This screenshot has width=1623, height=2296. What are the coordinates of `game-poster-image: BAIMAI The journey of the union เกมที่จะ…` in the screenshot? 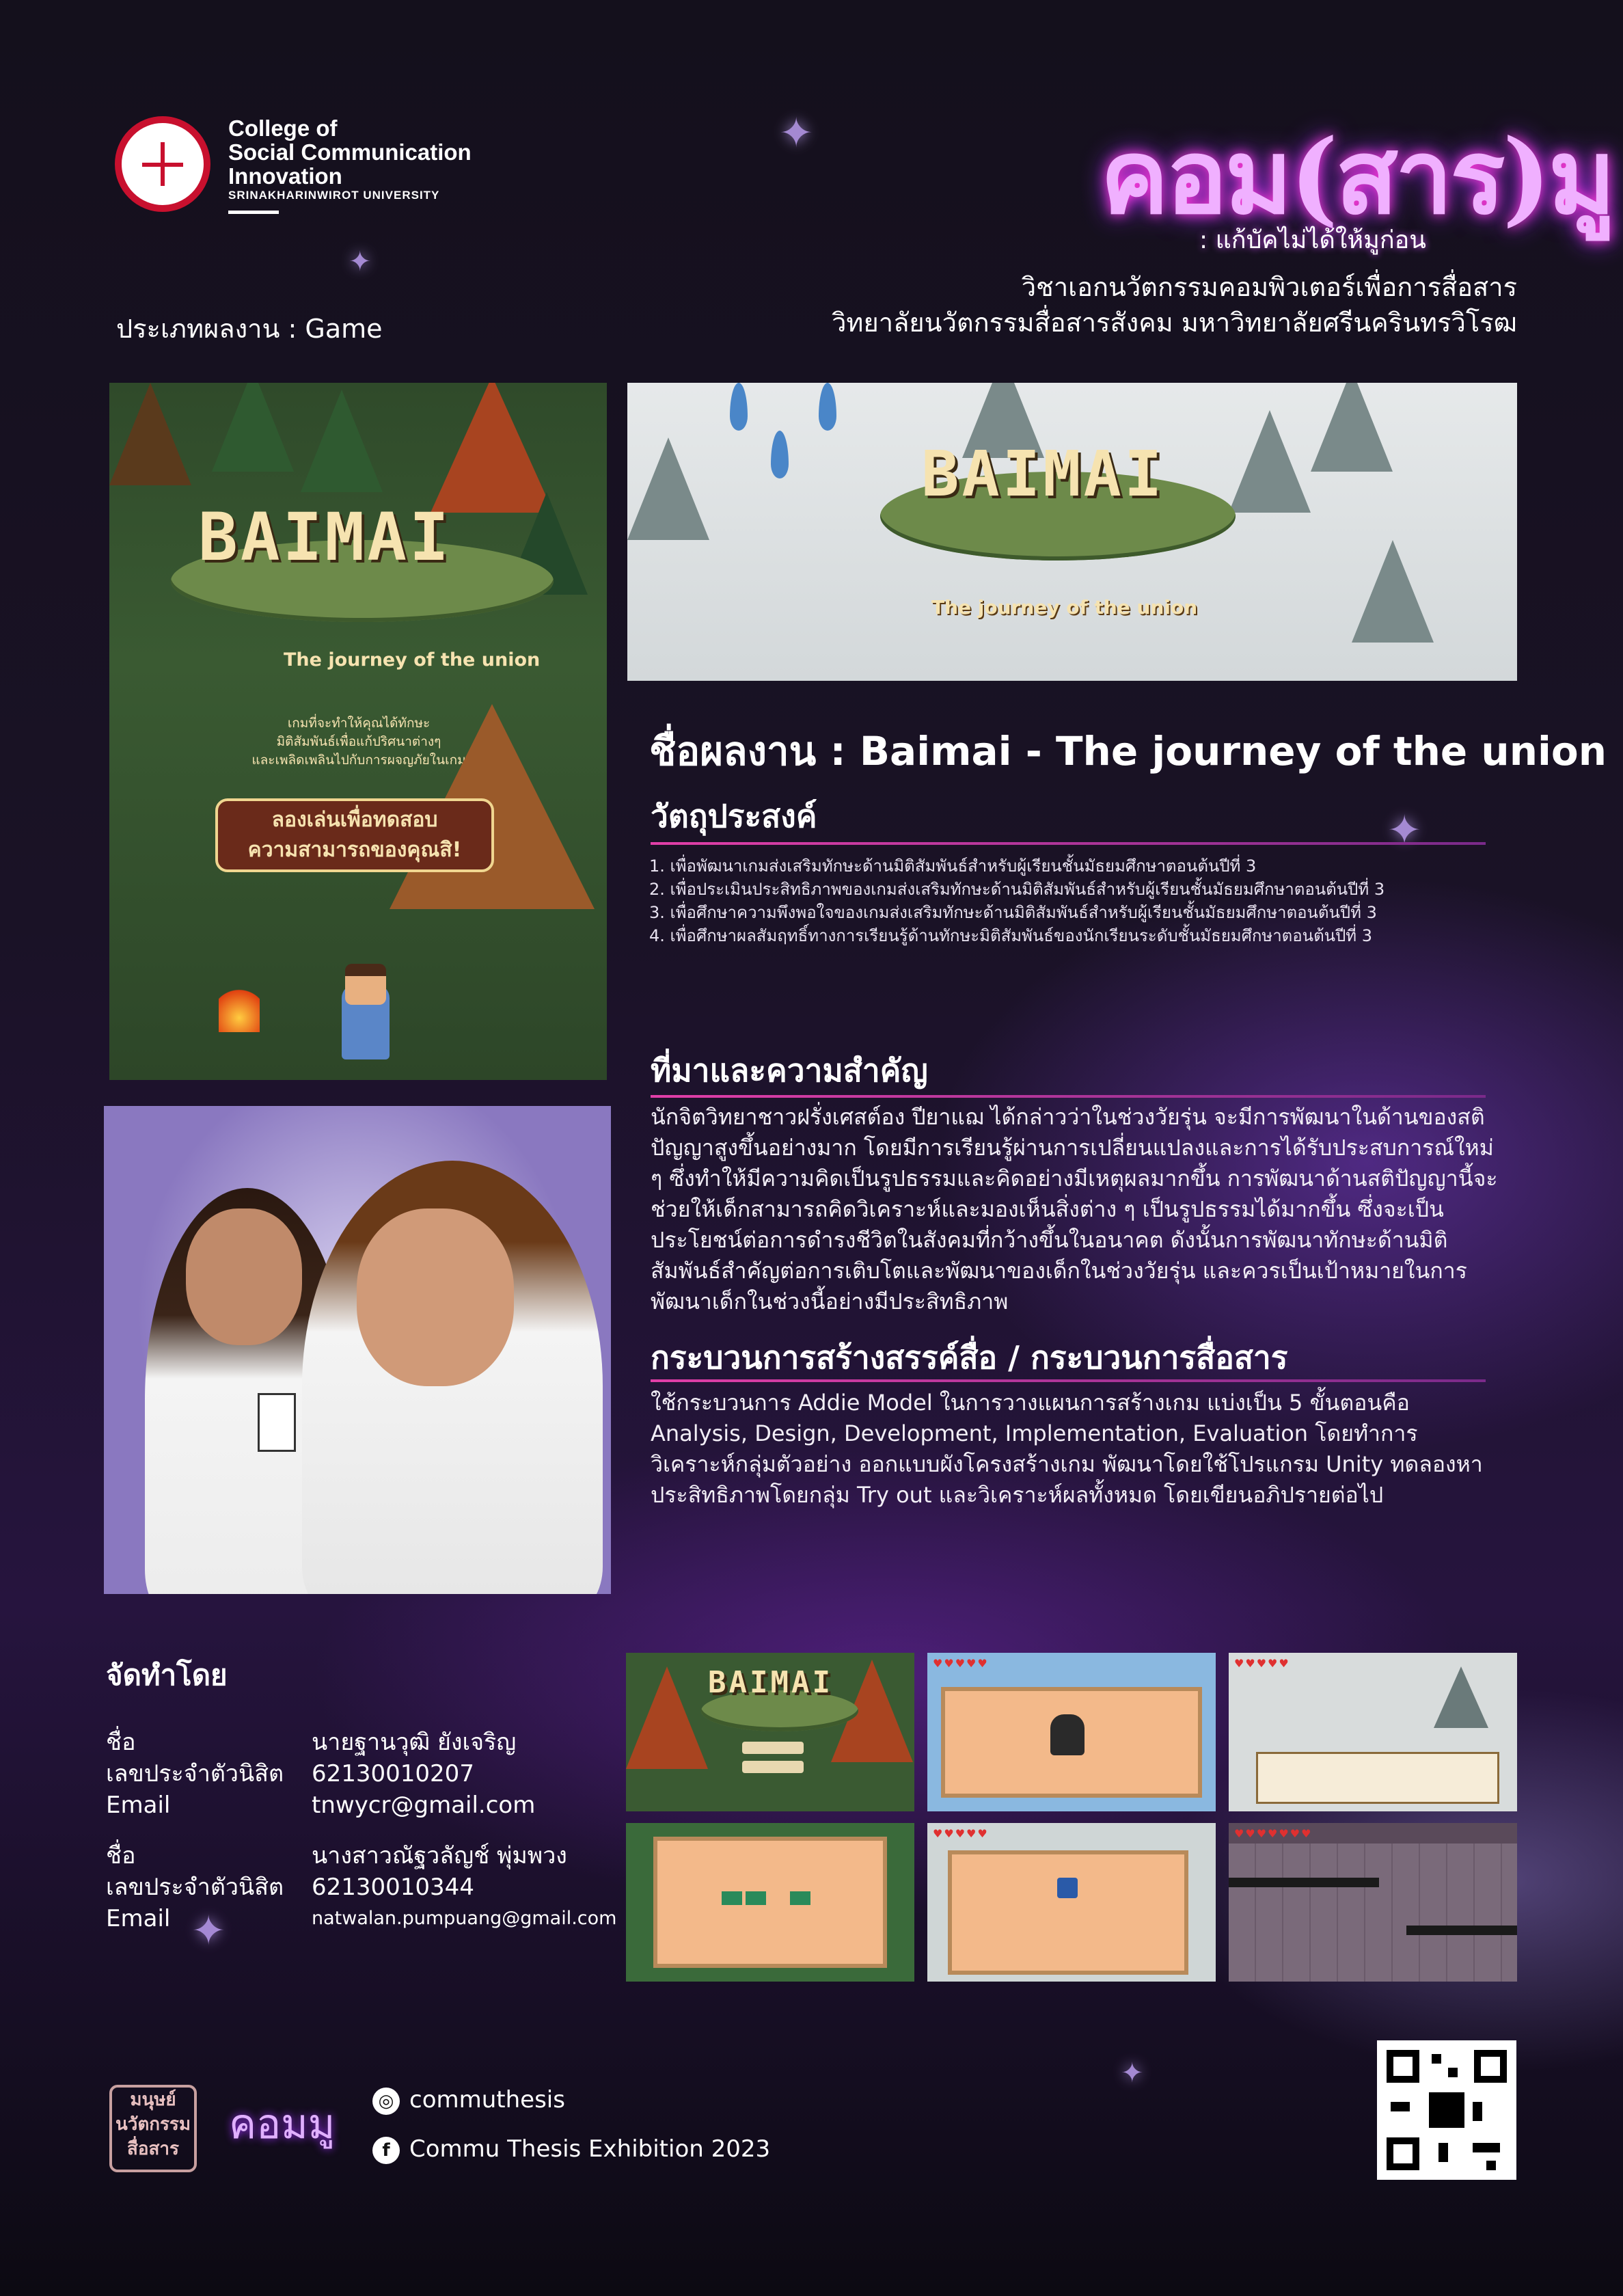 It's located at (358, 731).